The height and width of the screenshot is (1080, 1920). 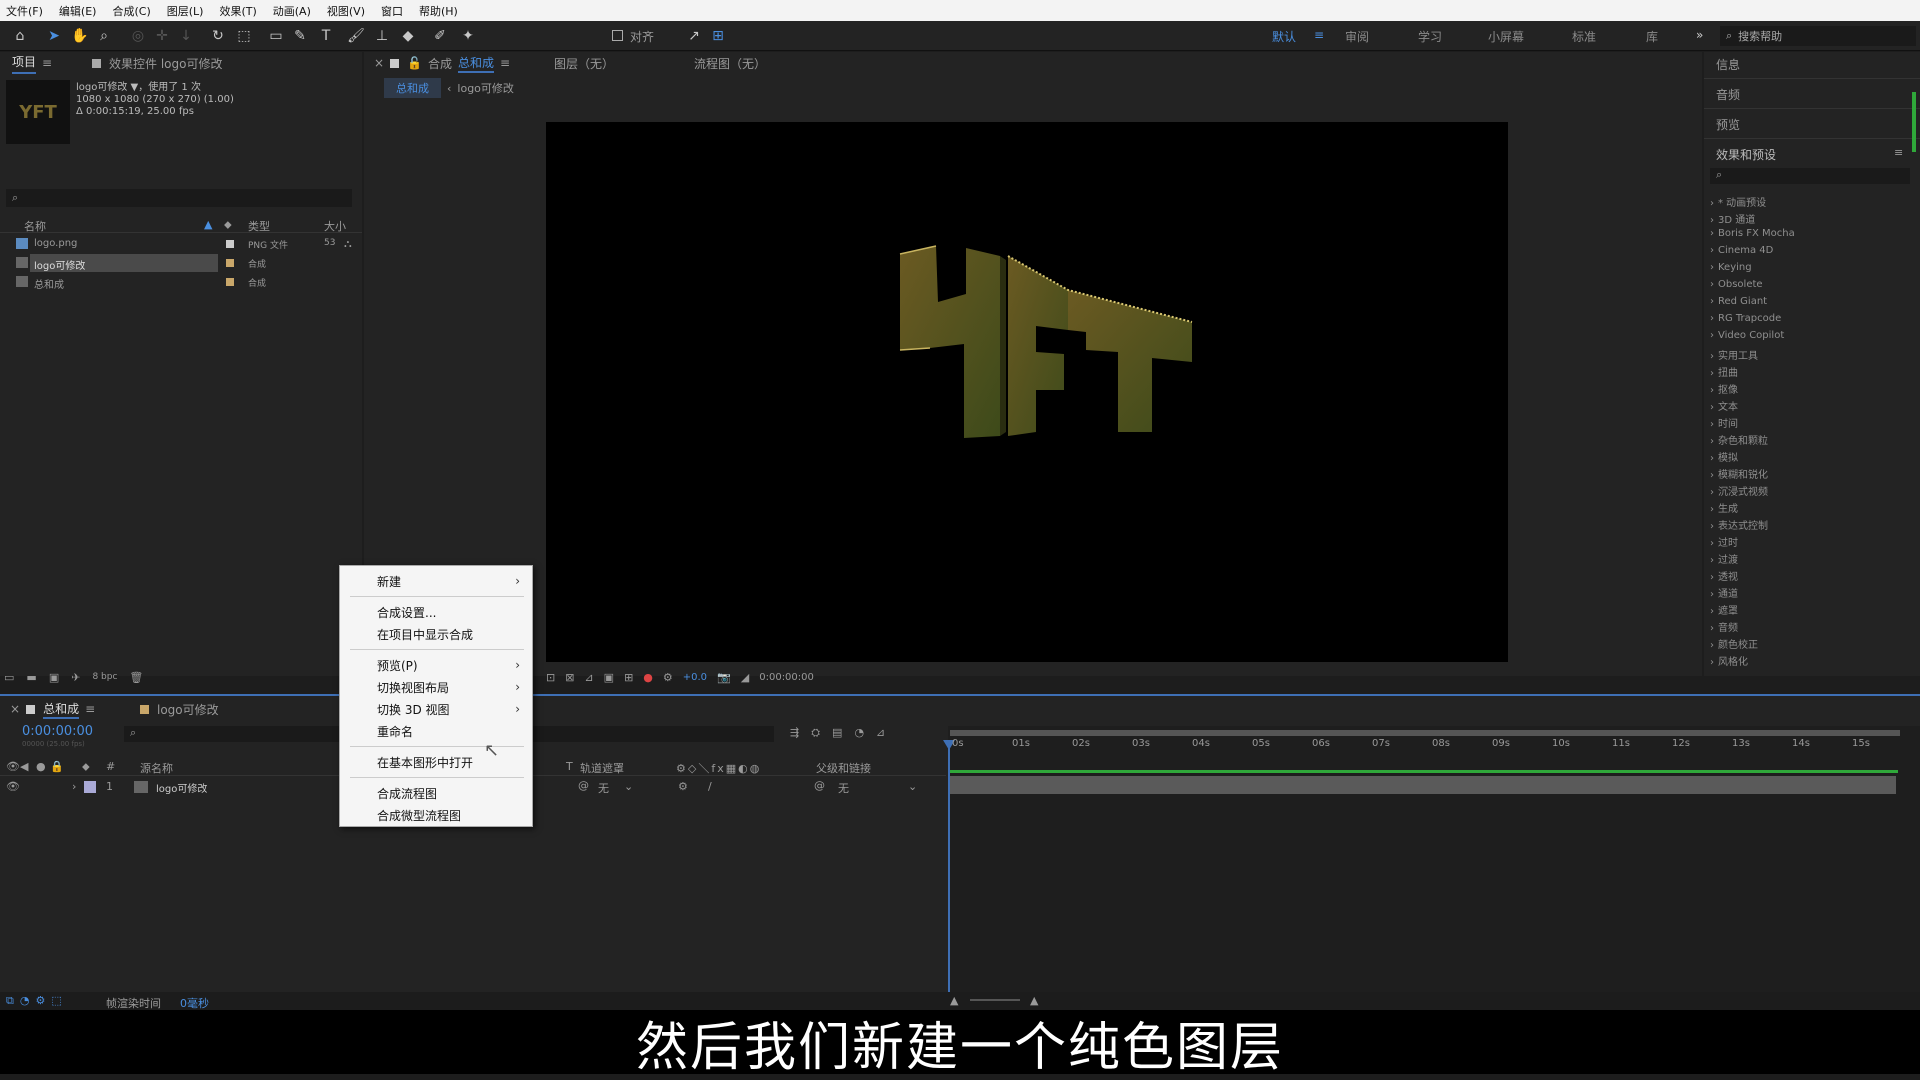 What do you see at coordinates (1724, 422) in the screenshot?
I see `effects-category-item: › 时间` at bounding box center [1724, 422].